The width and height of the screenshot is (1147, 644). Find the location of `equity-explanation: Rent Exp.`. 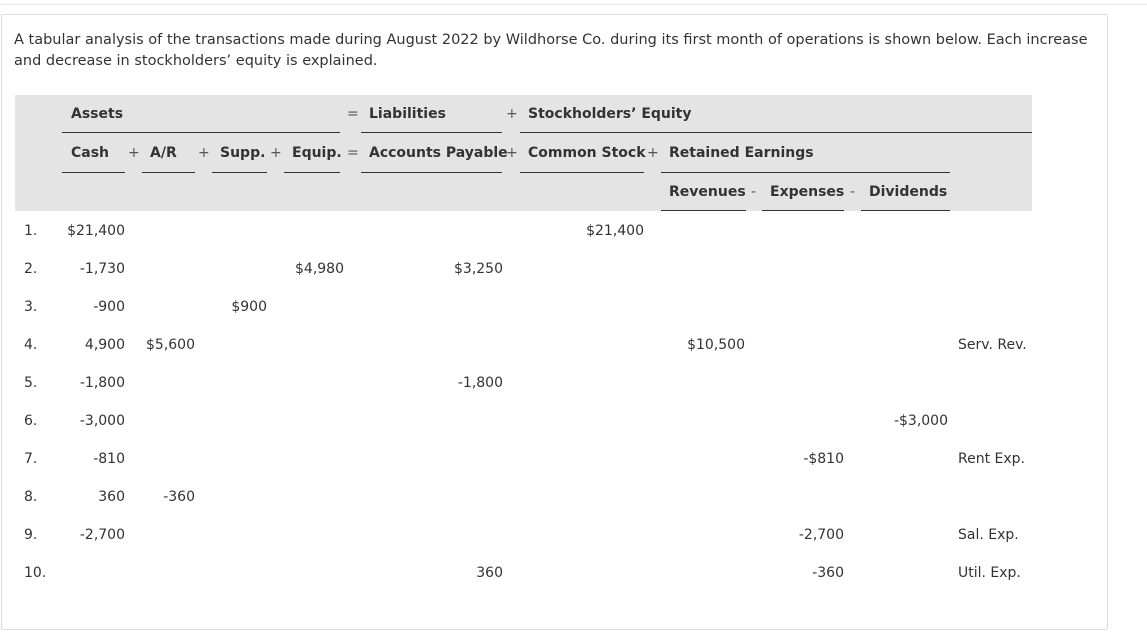

equity-explanation: Rent Exp. is located at coordinates (991, 459).